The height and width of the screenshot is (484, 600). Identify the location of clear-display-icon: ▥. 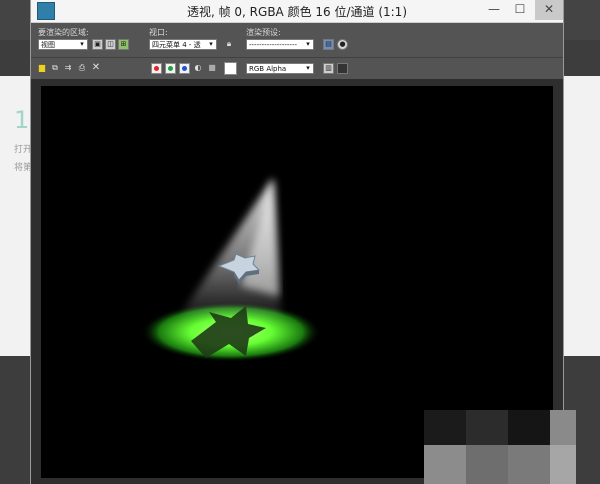
(328, 68).